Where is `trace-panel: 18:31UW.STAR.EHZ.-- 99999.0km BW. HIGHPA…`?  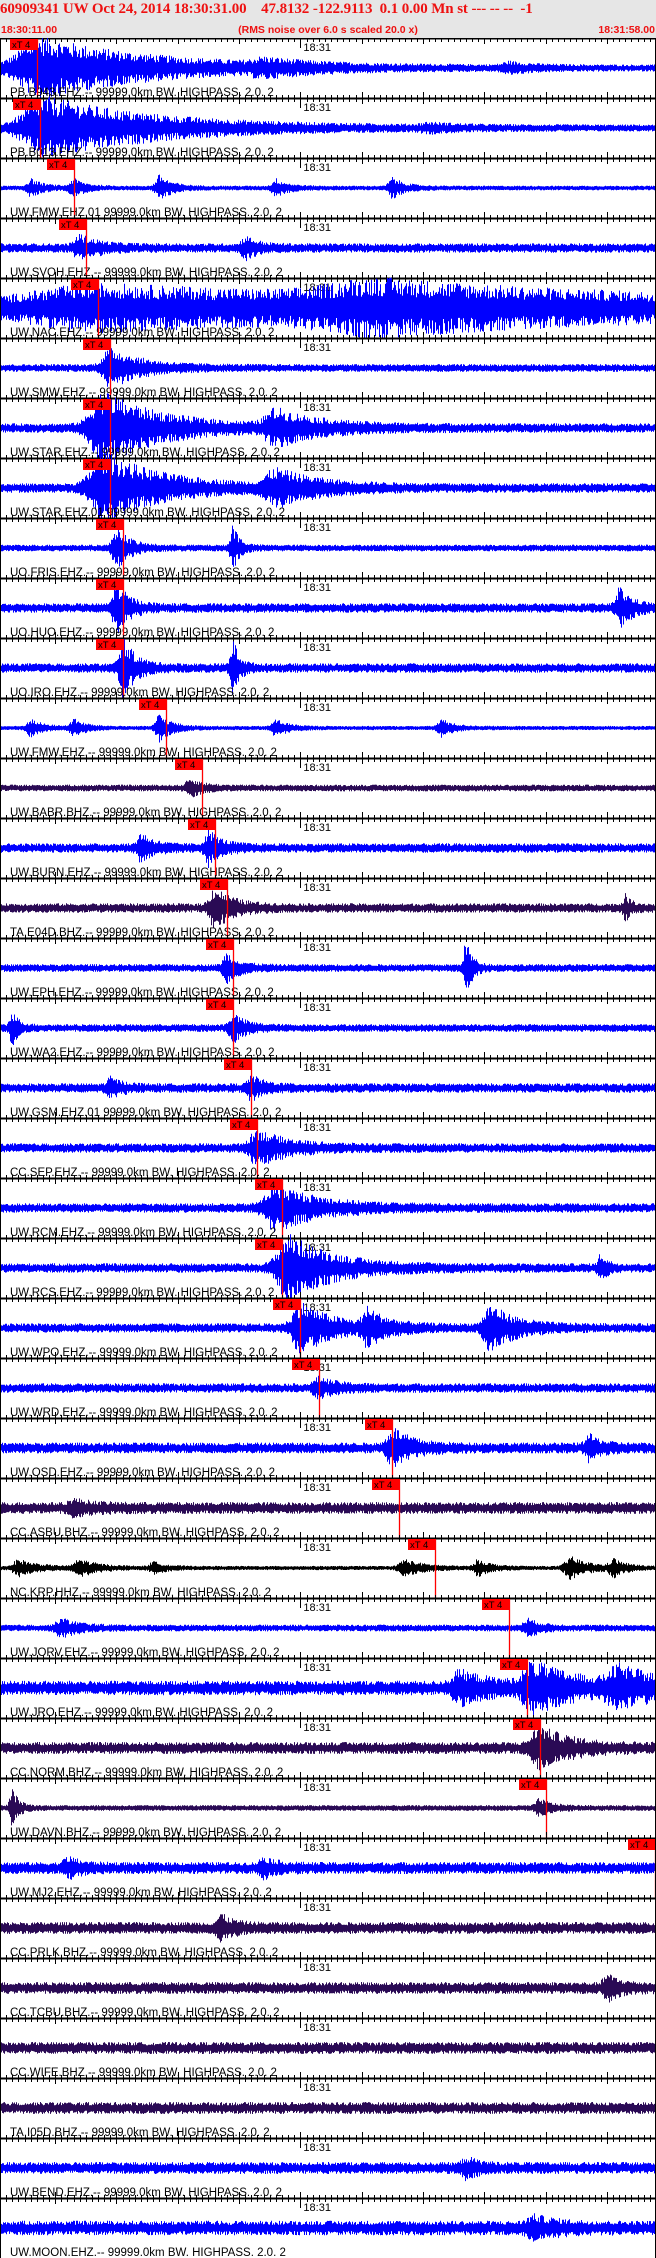 trace-panel: 18:31UW.STAR.EHZ.-- 99999.0km BW. HIGHPA… is located at coordinates (328, 427).